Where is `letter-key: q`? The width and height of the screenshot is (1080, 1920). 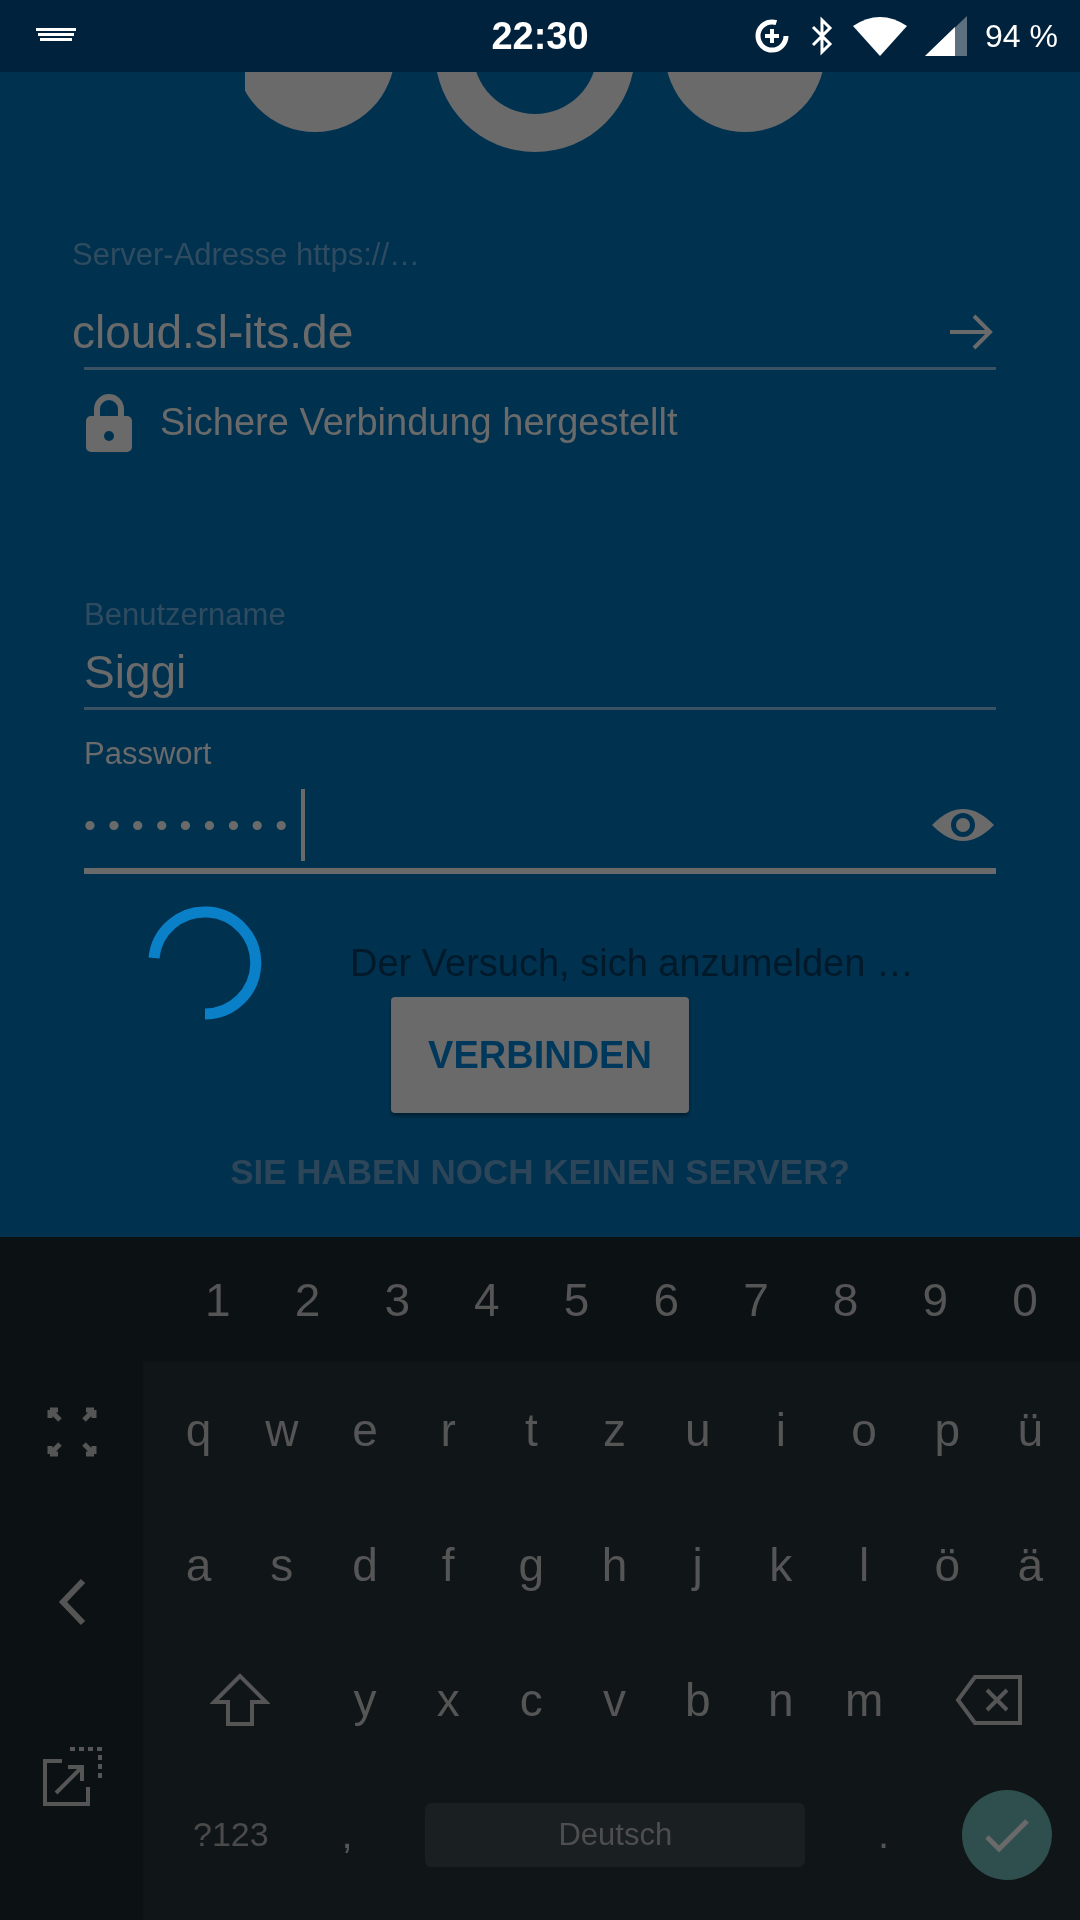
letter-key: q is located at coordinates (198, 1429).